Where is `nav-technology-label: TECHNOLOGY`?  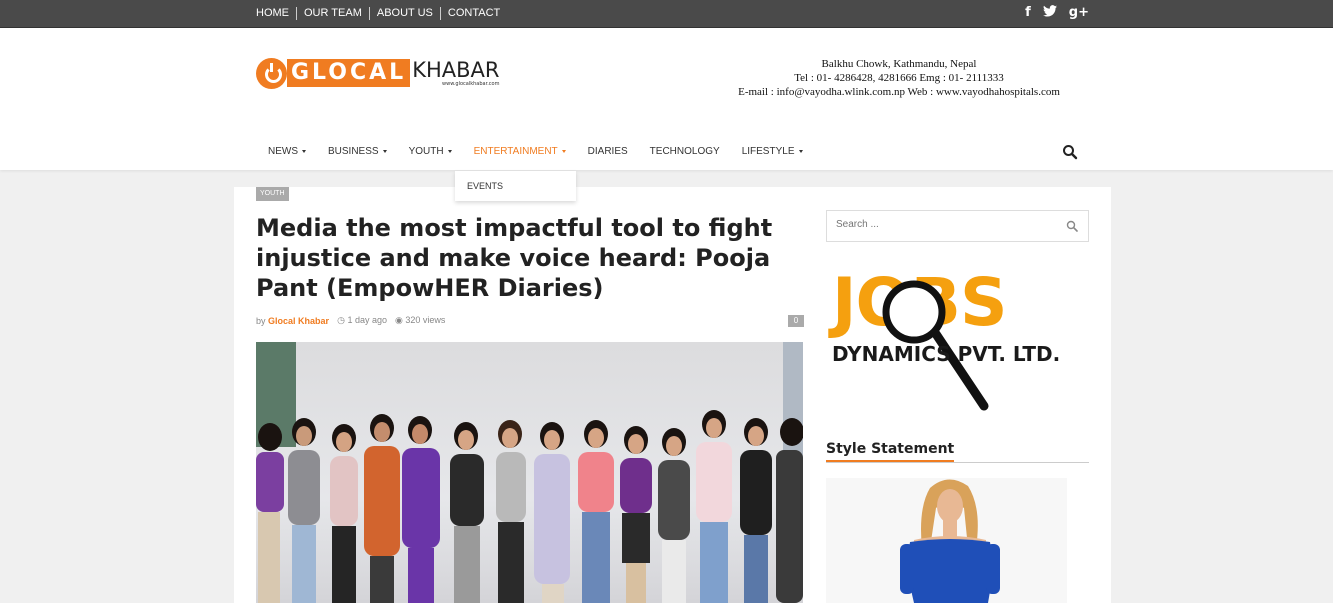
nav-technology-label: TECHNOLOGY is located at coordinates (684, 151).